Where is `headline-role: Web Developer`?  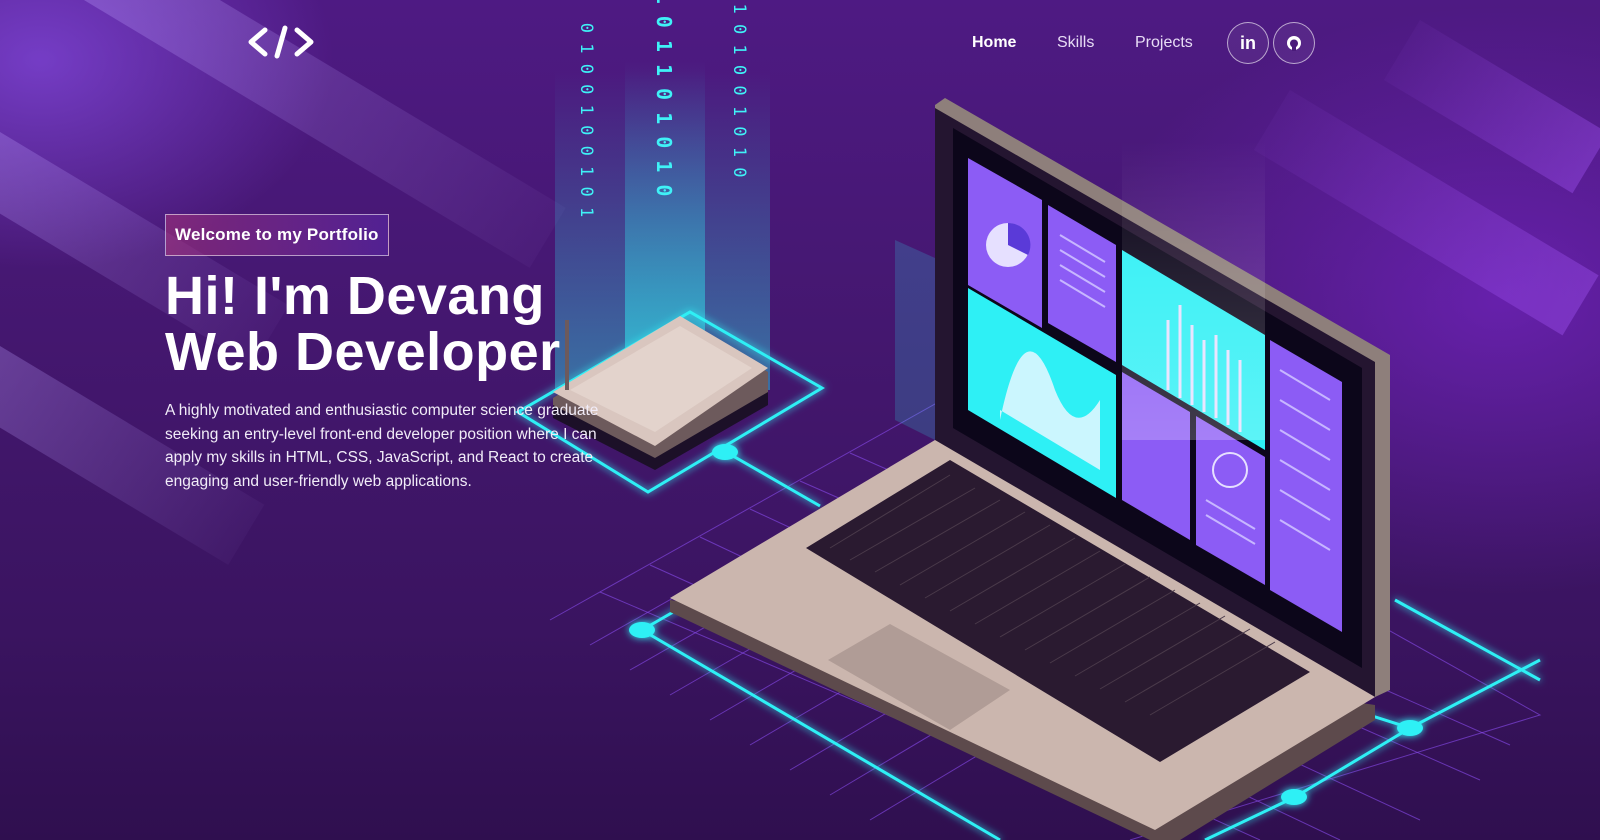
headline-role: Web Developer is located at coordinates (363, 352).